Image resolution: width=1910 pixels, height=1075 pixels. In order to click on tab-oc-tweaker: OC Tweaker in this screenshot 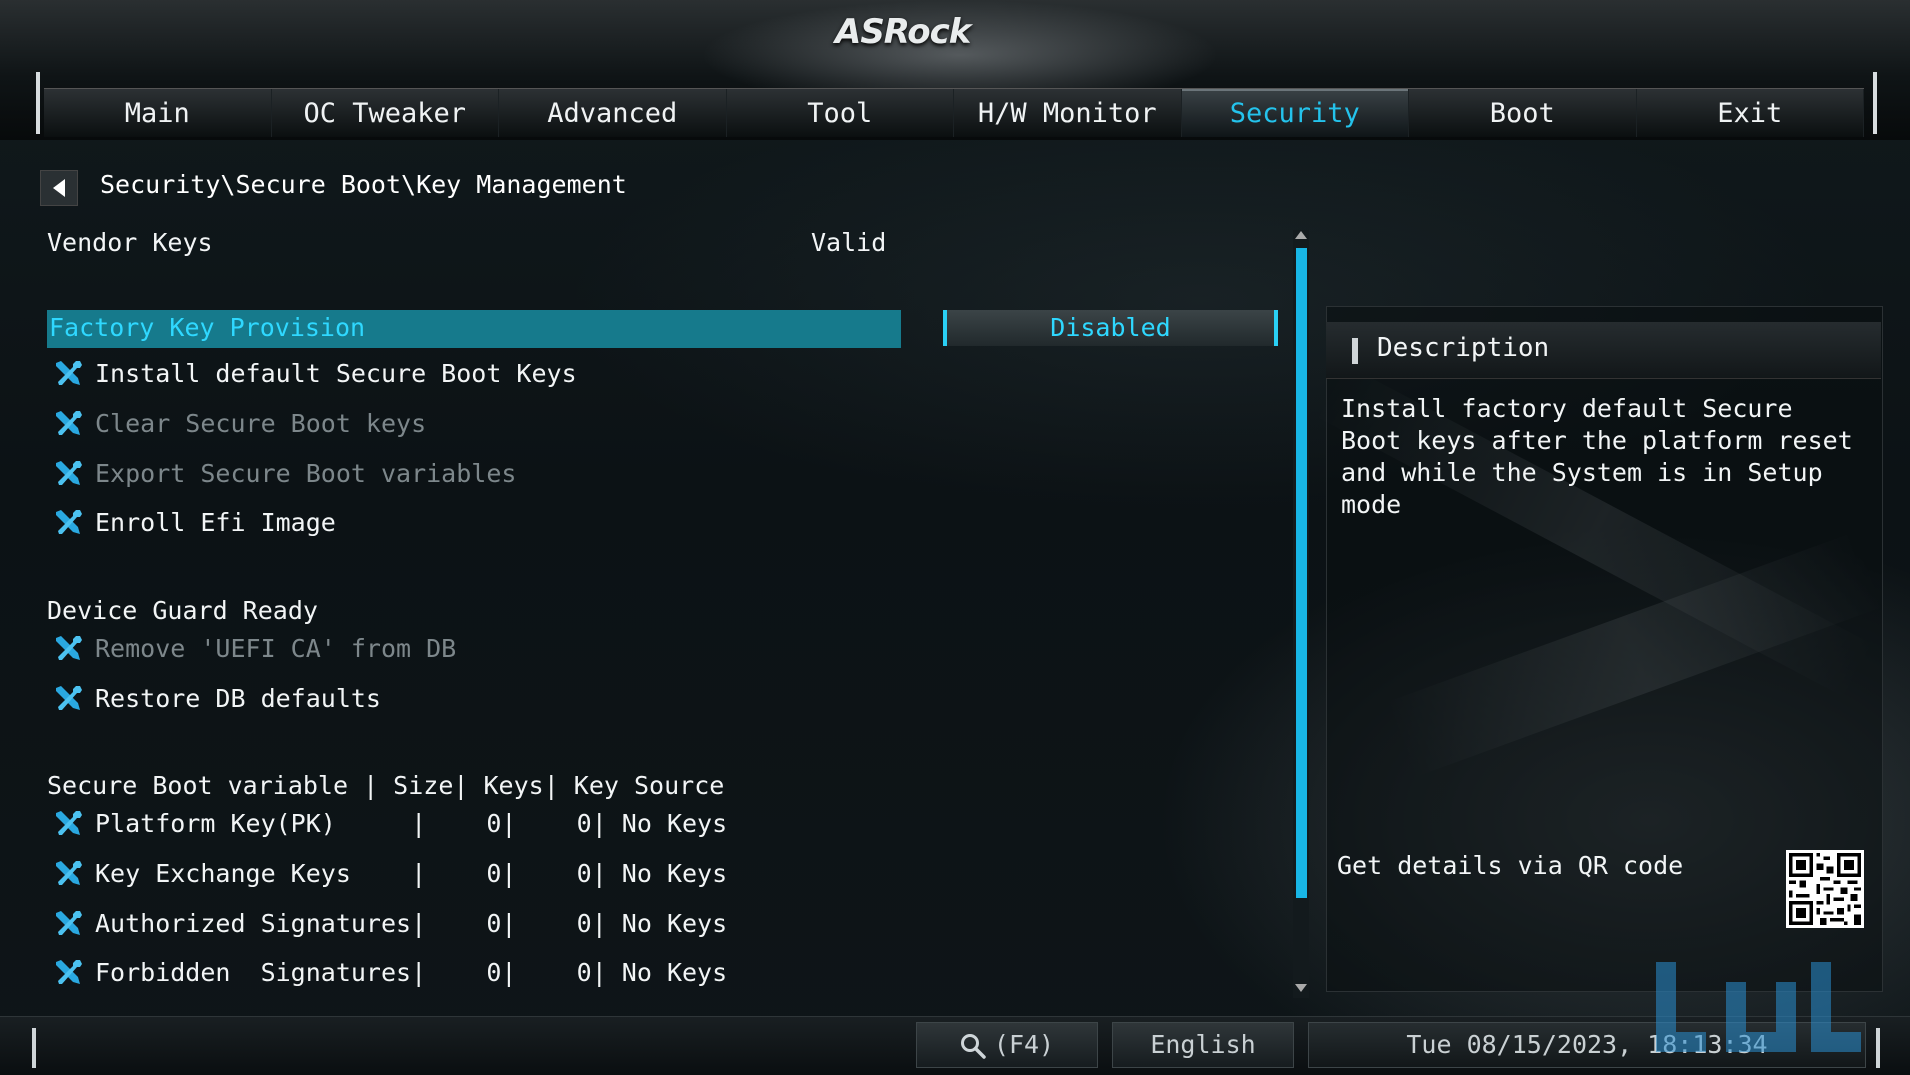, I will do `click(385, 113)`.